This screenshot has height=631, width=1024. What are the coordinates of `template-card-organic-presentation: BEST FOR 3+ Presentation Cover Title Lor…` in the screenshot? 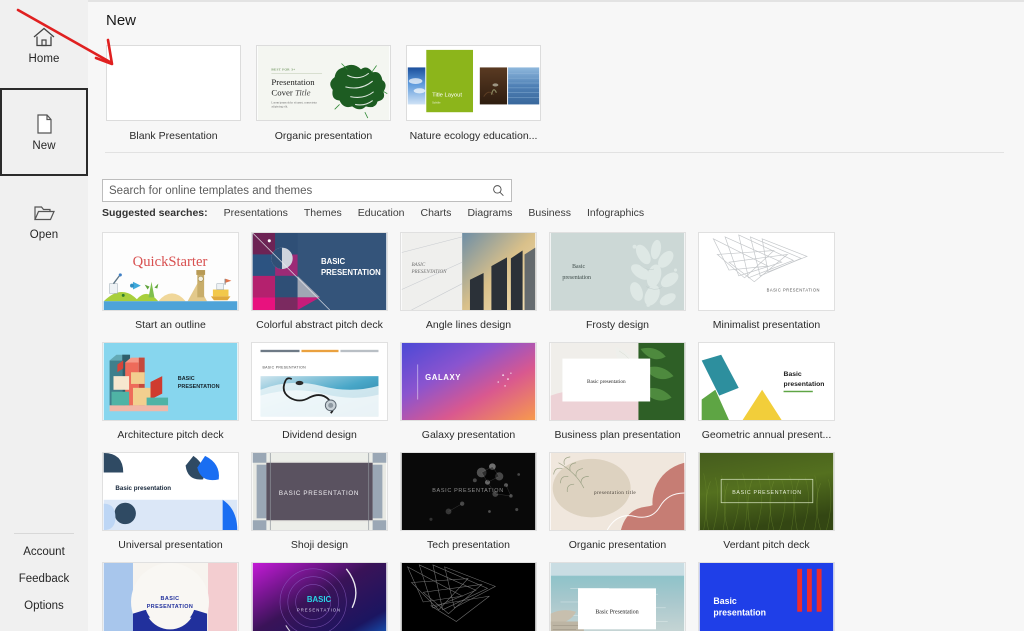 It's located at (323, 93).